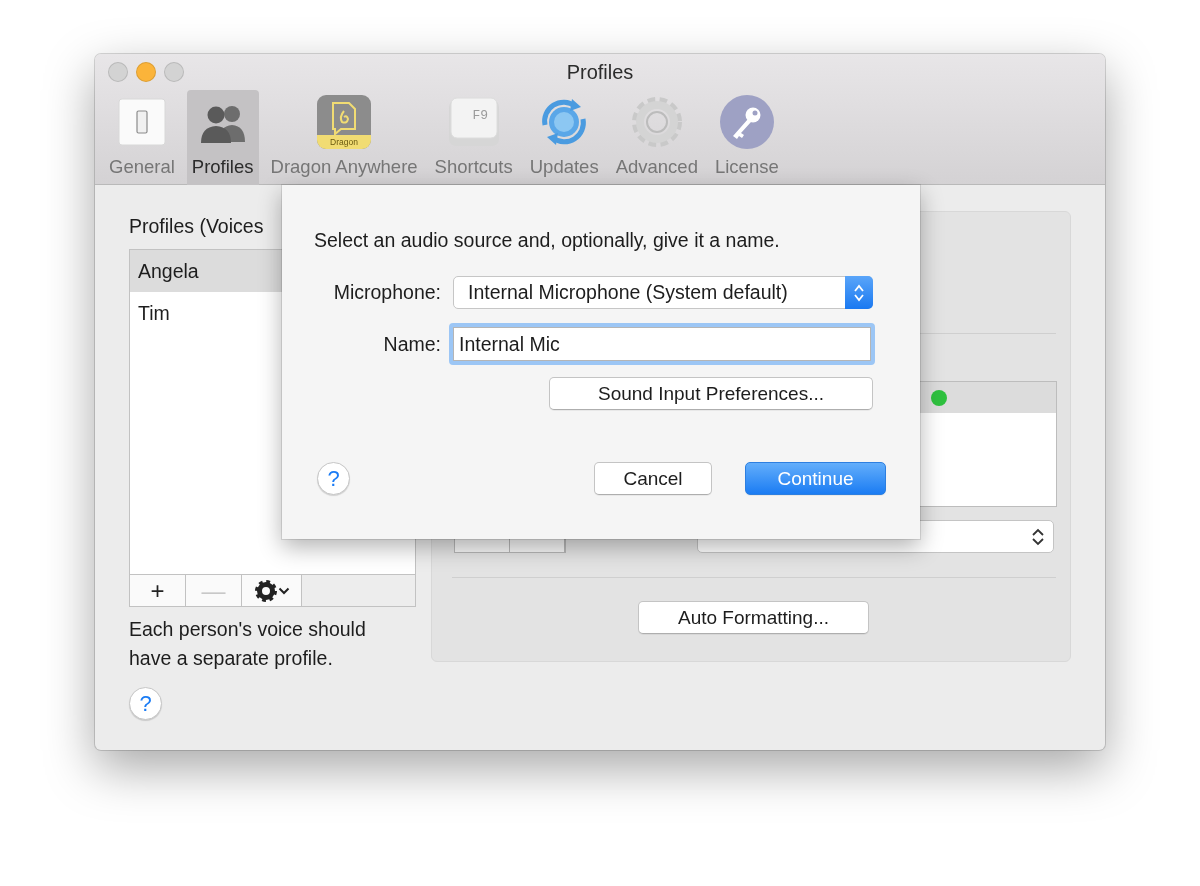  I want to click on field-label: Name:, so click(411, 344).